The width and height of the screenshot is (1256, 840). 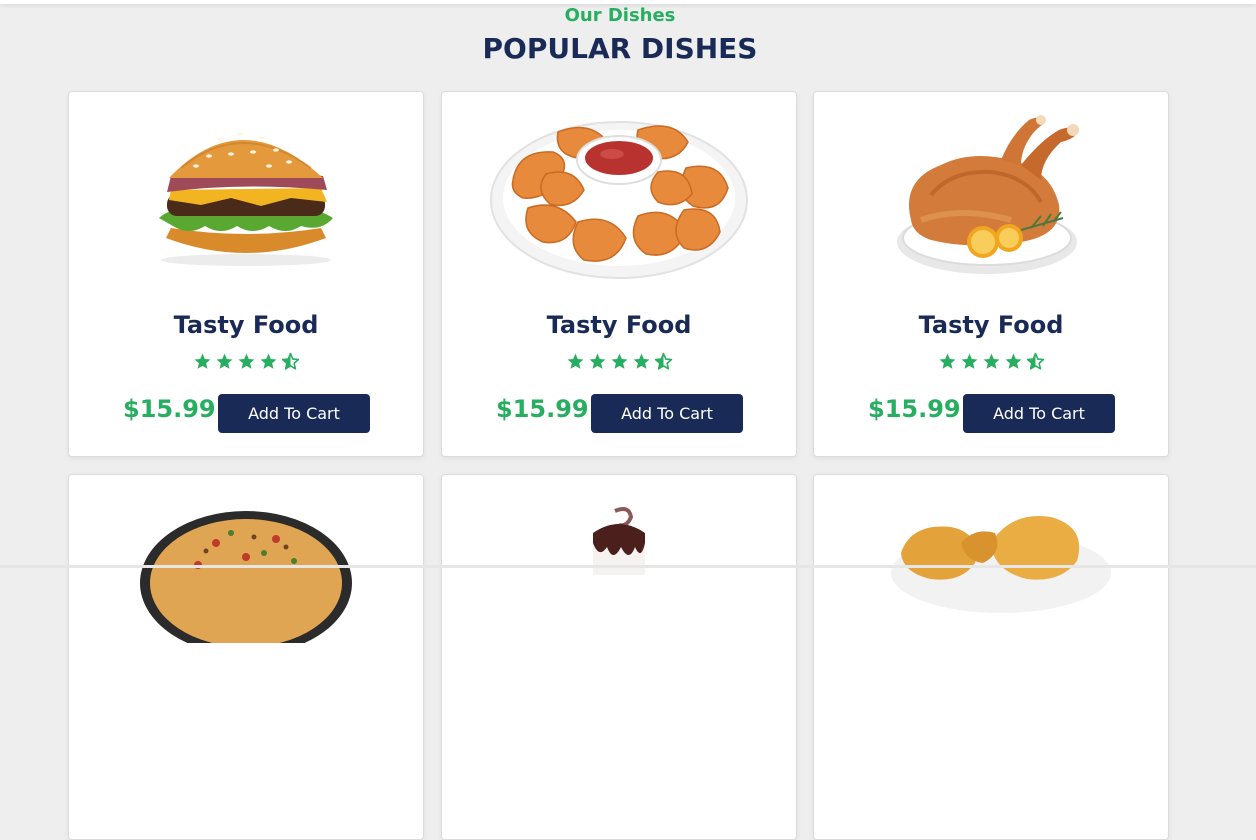 What do you see at coordinates (991, 210) in the screenshot?
I see `roast-chicken-image` at bounding box center [991, 210].